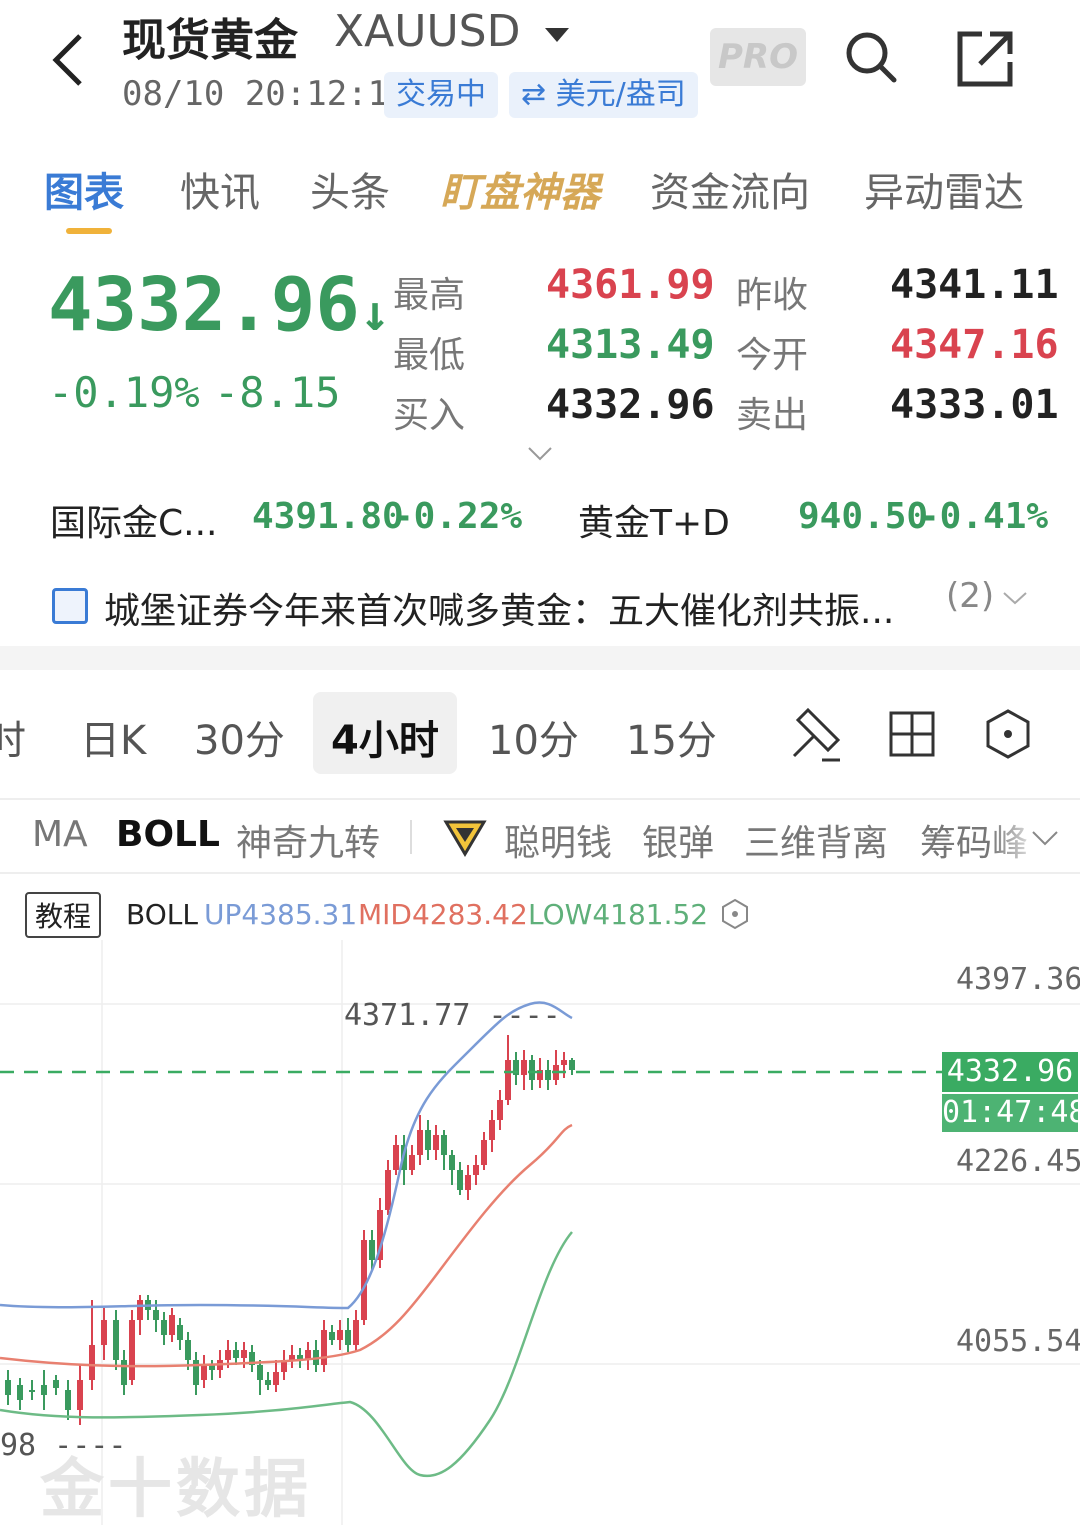 The image size is (1080, 1530). I want to click on countdown-tag: 01:47:48, so click(1011, 1113).